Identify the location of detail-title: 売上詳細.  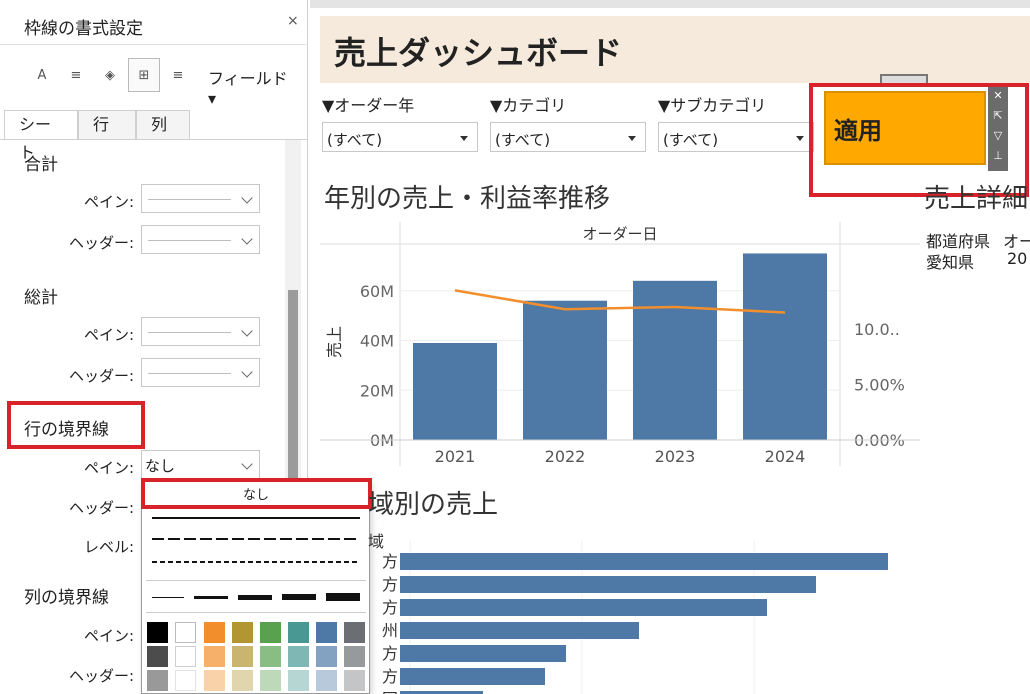
(976, 199).